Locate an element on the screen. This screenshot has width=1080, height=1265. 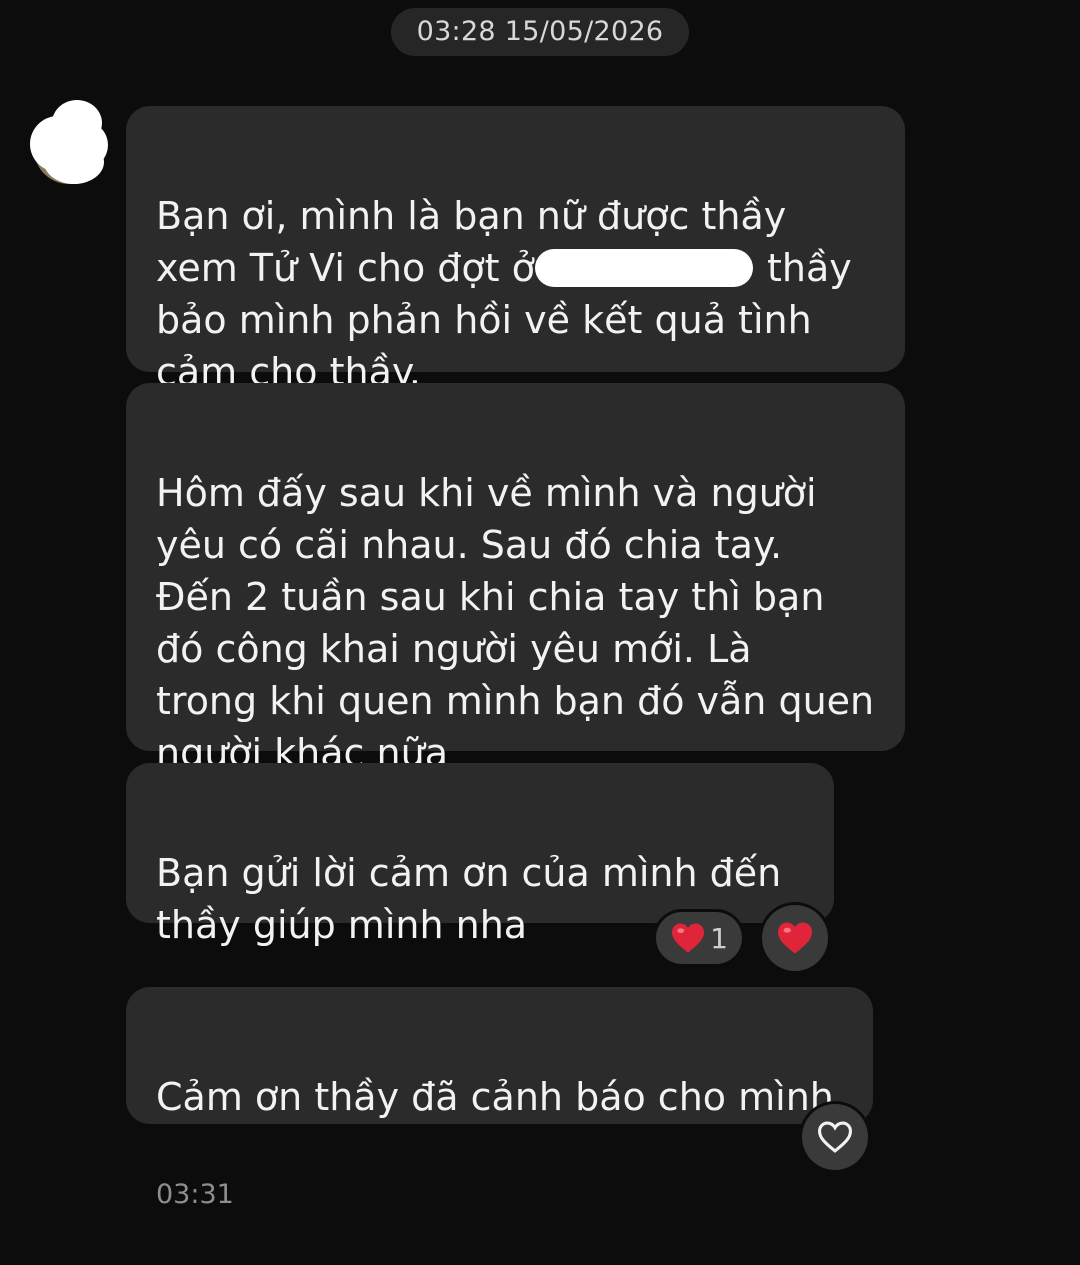
reaction-count: 1 is located at coordinates (719, 938).